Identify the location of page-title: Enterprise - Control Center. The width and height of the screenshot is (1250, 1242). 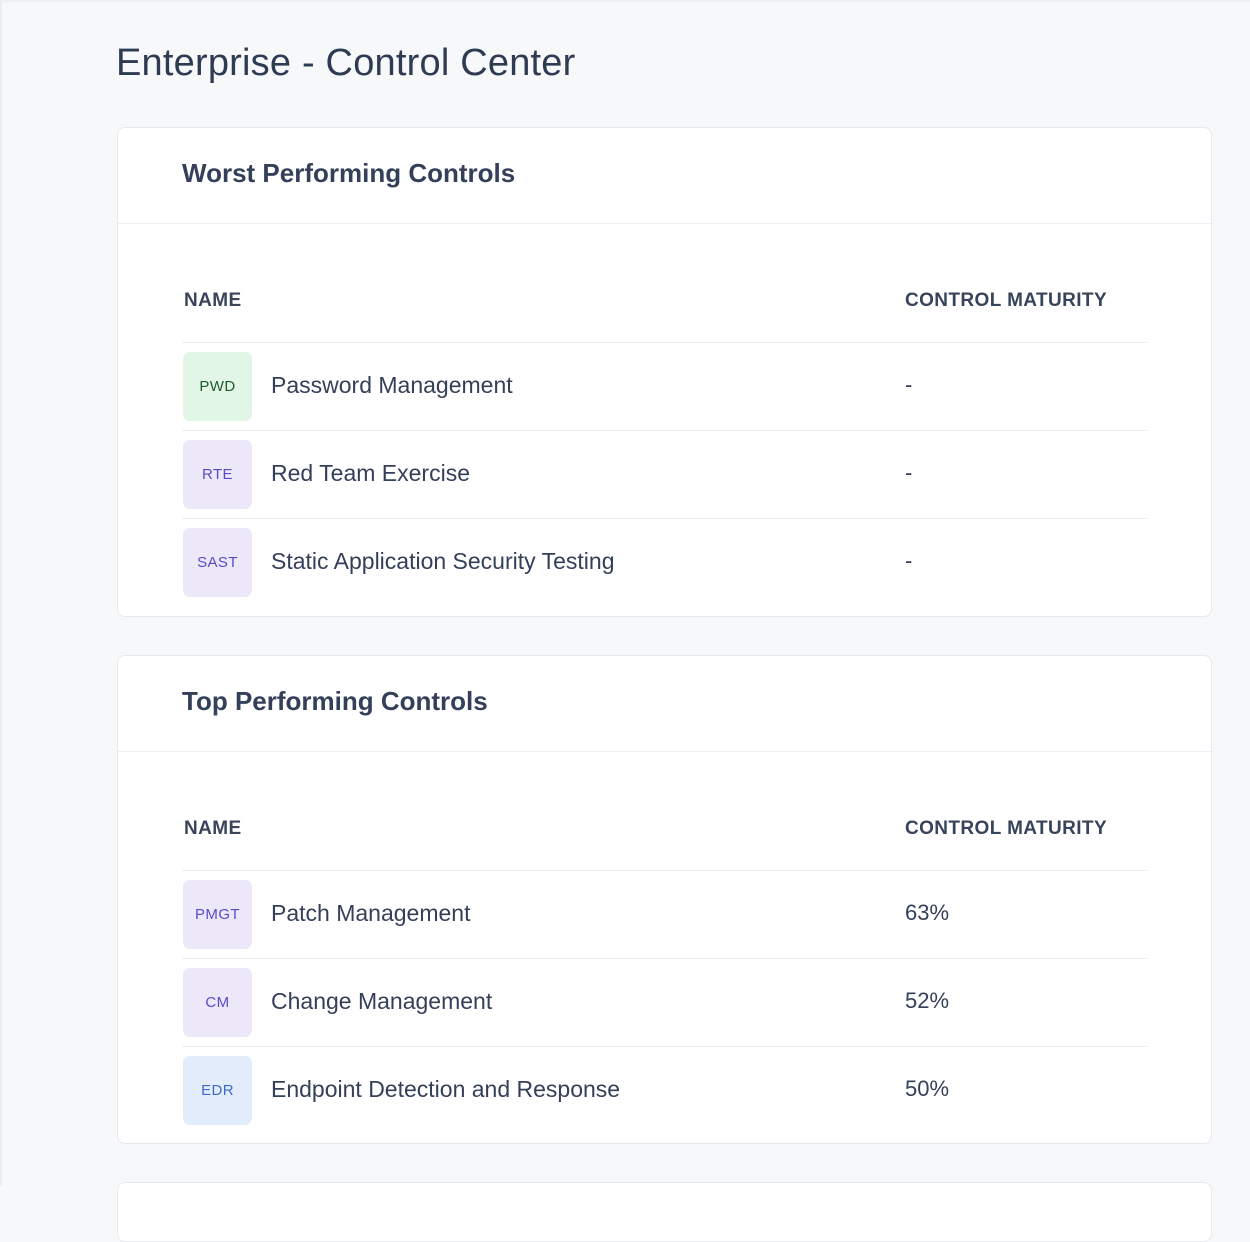
(346, 63).